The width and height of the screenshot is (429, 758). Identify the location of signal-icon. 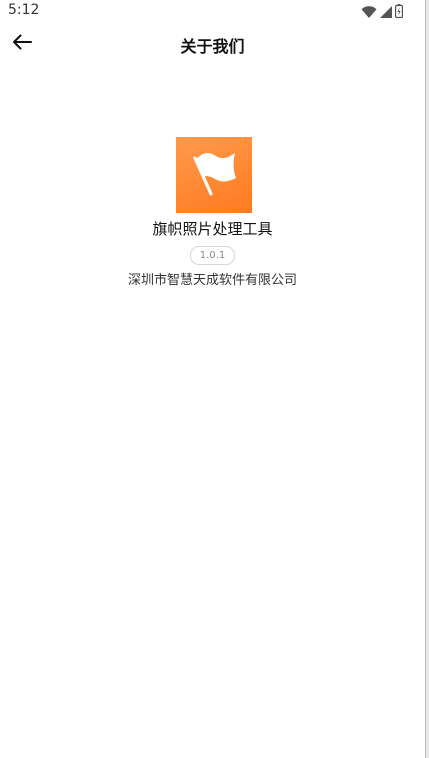
(386, 12).